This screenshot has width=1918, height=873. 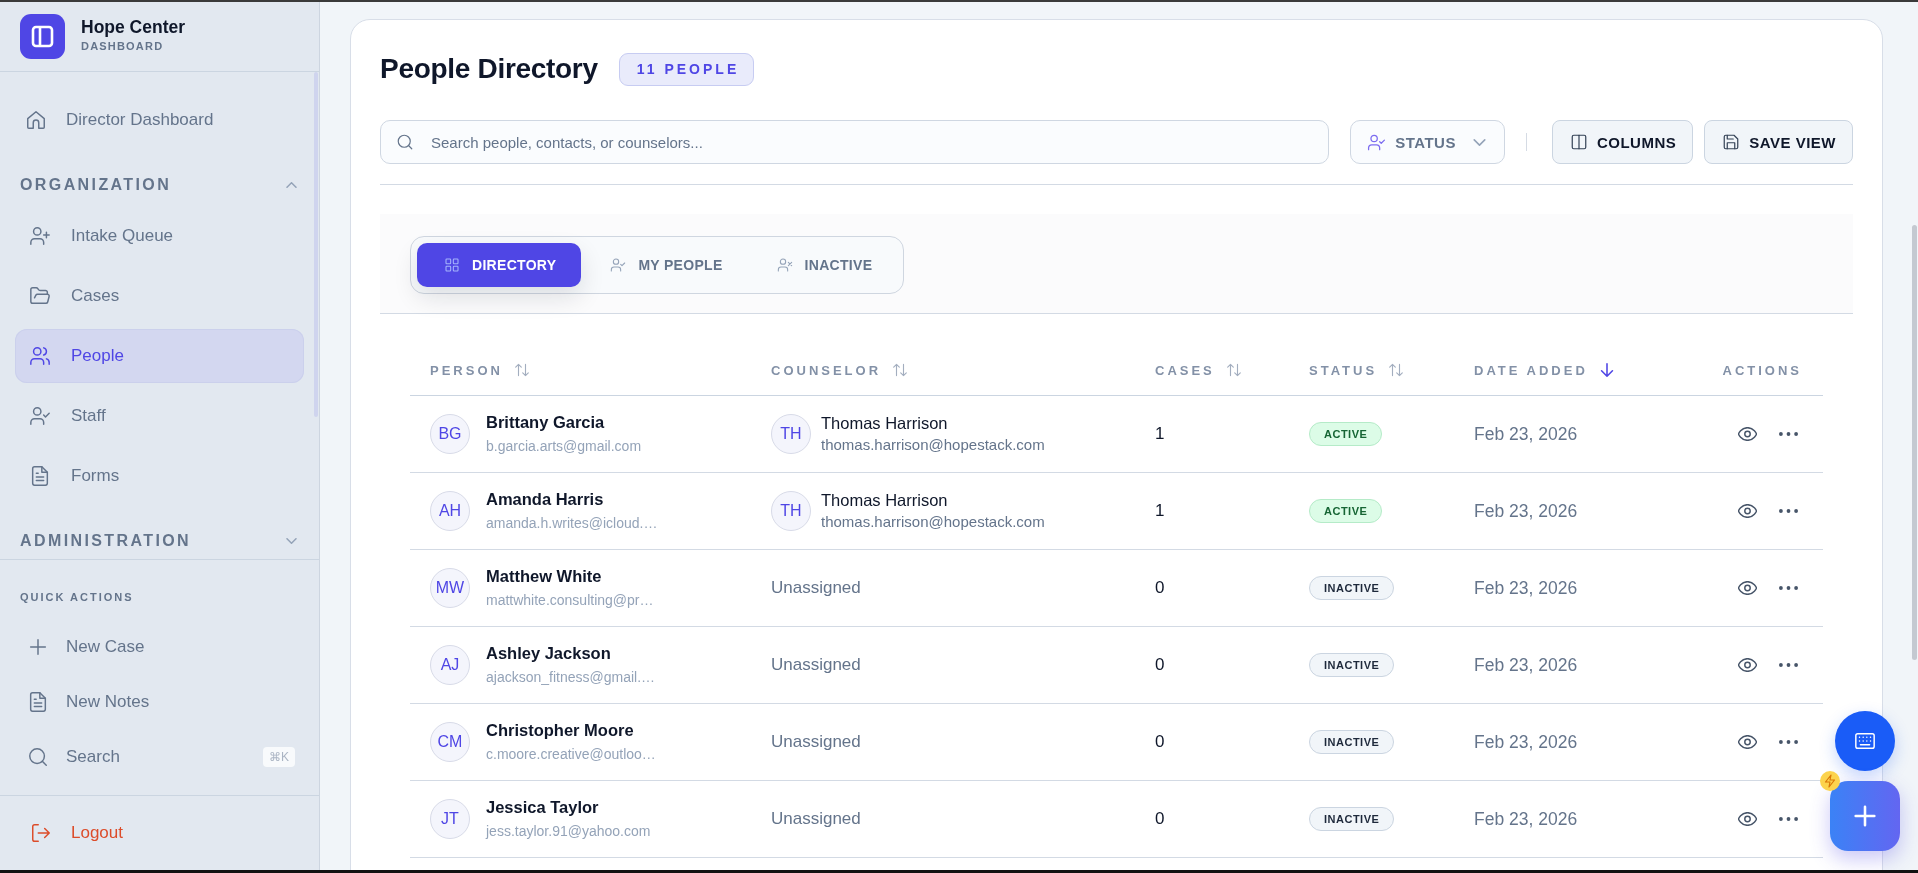 I want to click on columns-icon, so click(x=1578, y=142).